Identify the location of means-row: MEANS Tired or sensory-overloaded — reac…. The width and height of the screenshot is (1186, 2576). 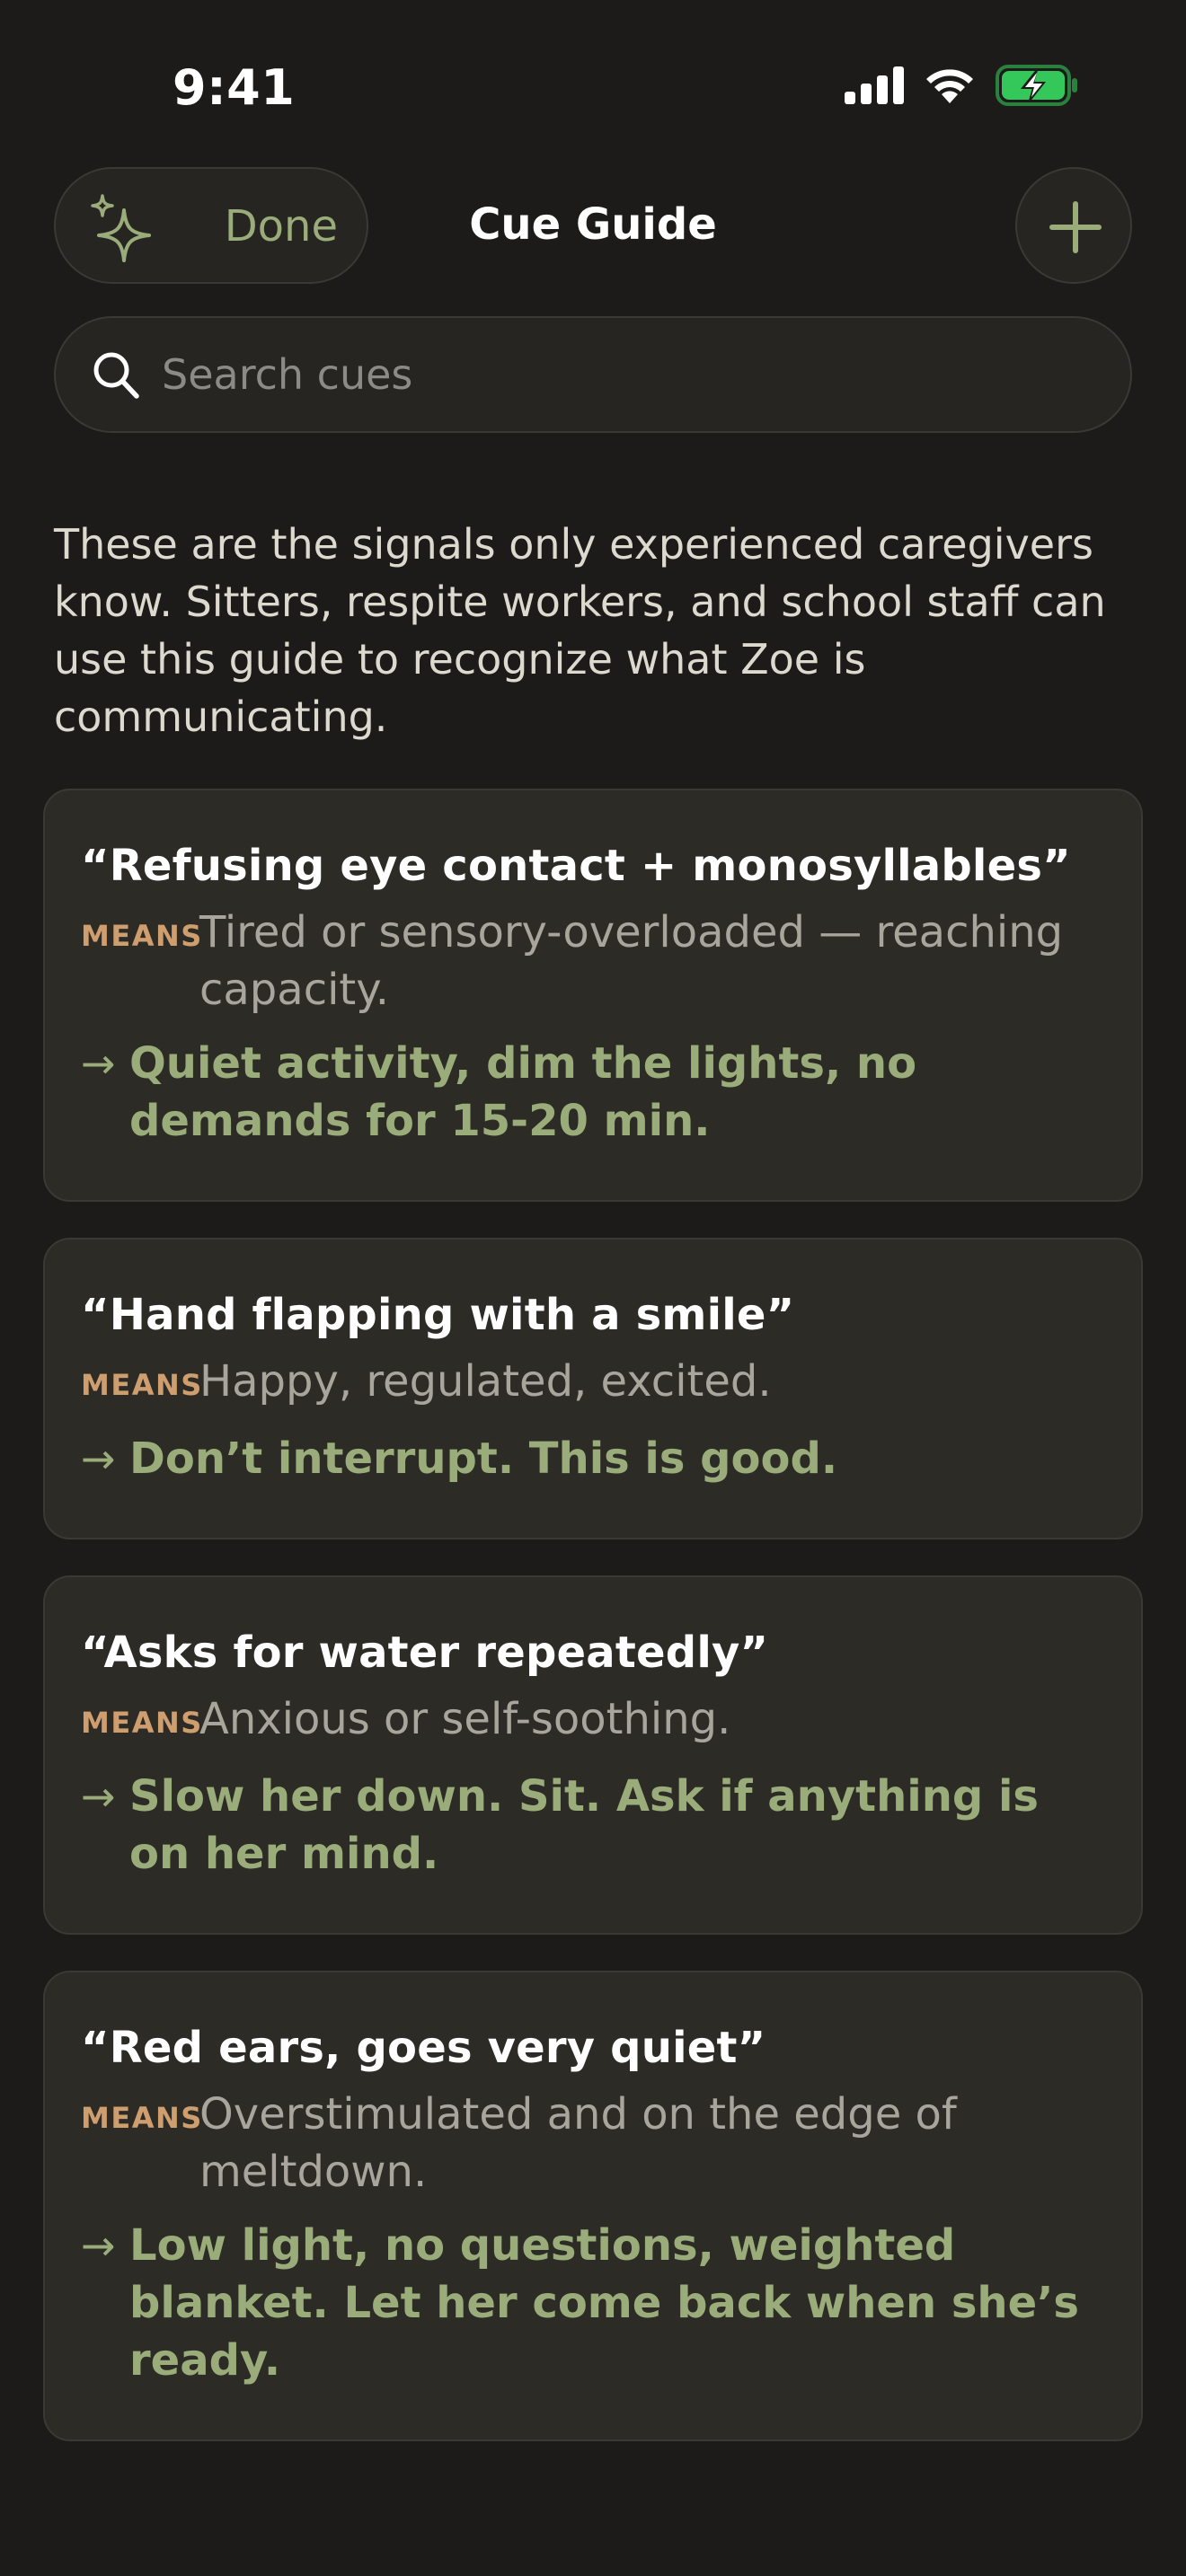
(594, 961).